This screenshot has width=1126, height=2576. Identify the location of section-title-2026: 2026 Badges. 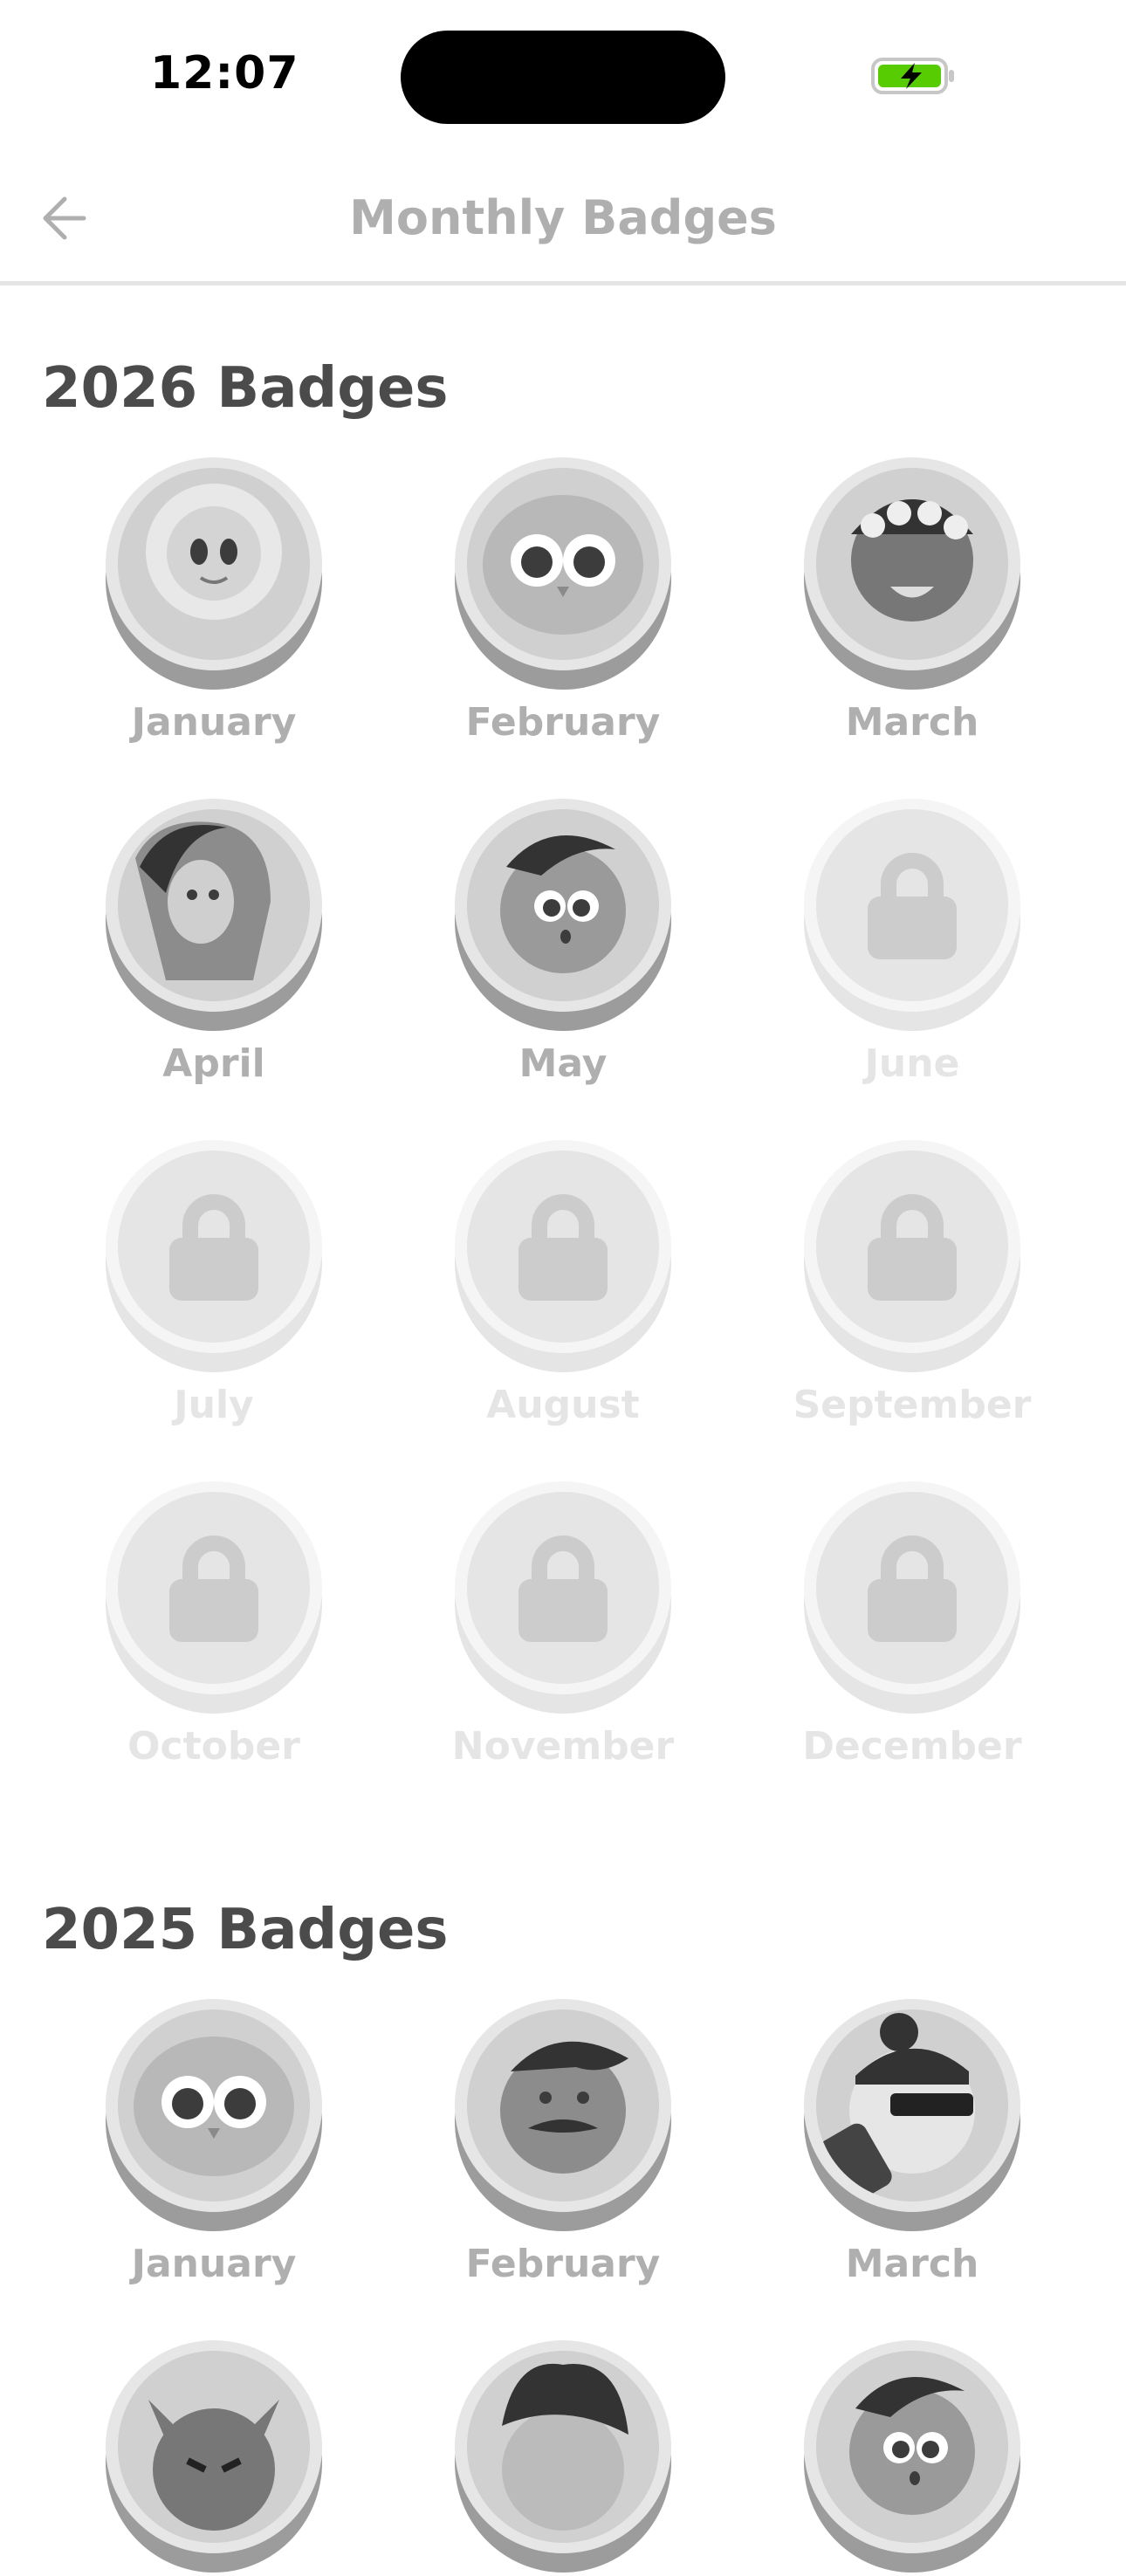
(245, 388).